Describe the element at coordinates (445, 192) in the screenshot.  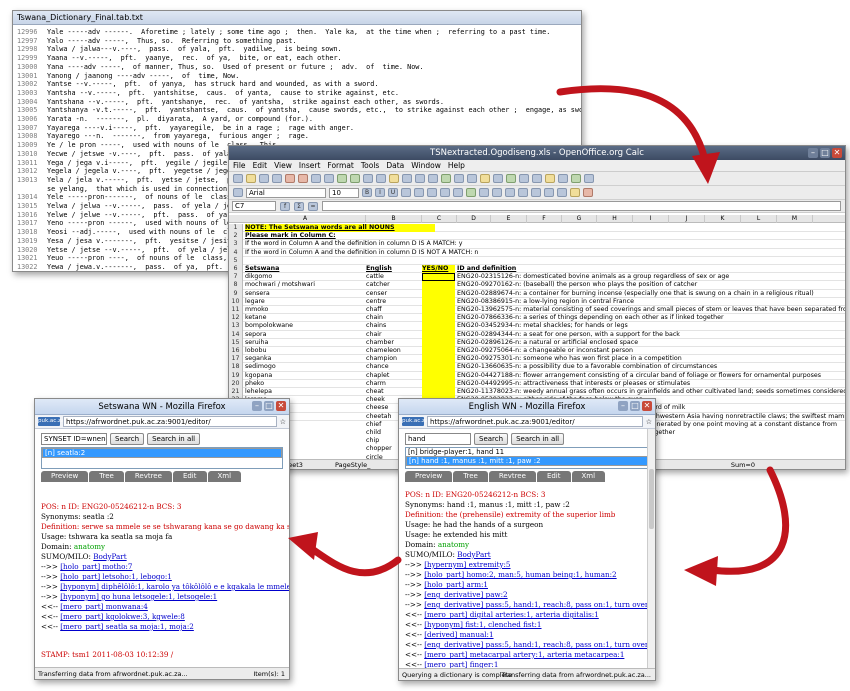
I see `justify-icon` at that location.